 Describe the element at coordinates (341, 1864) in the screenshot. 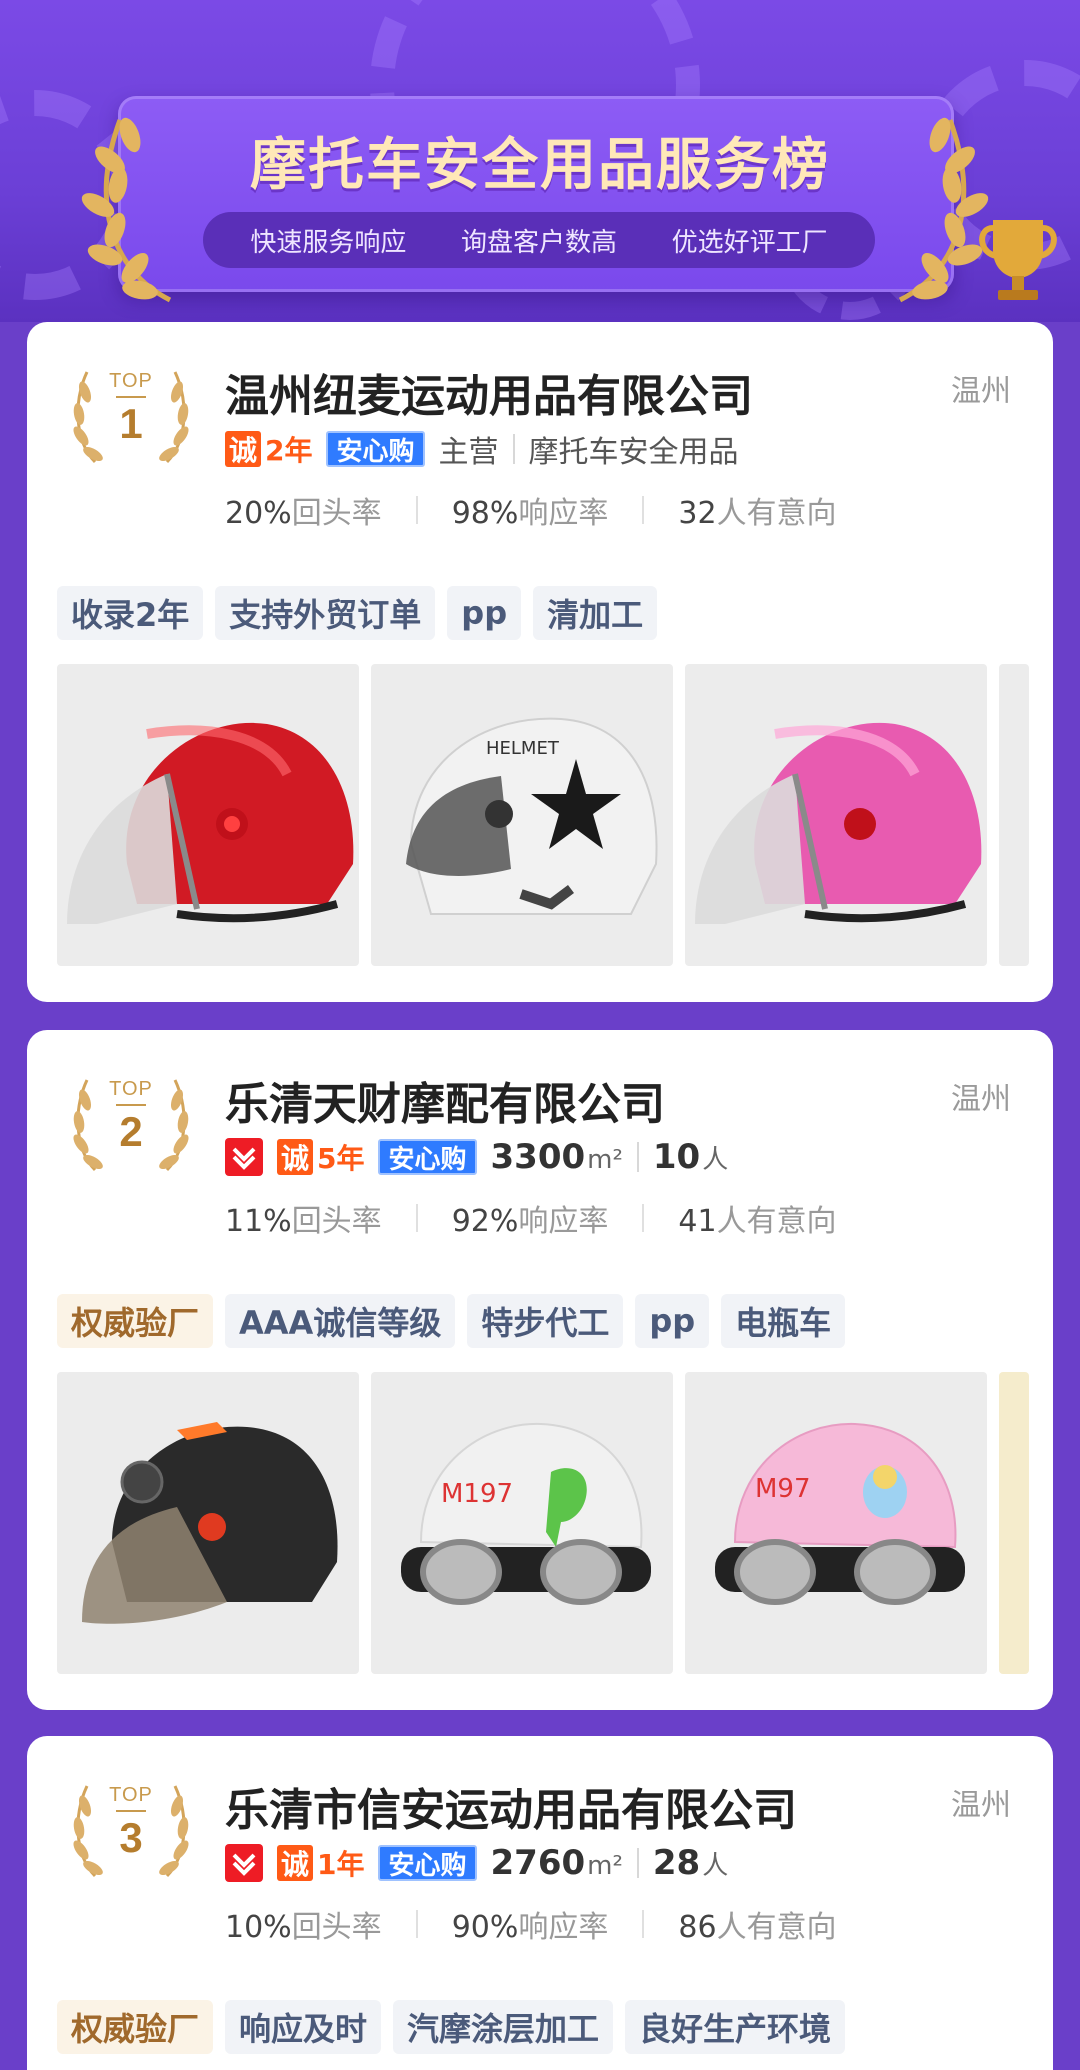

I see `cheng-years: 1年` at that location.